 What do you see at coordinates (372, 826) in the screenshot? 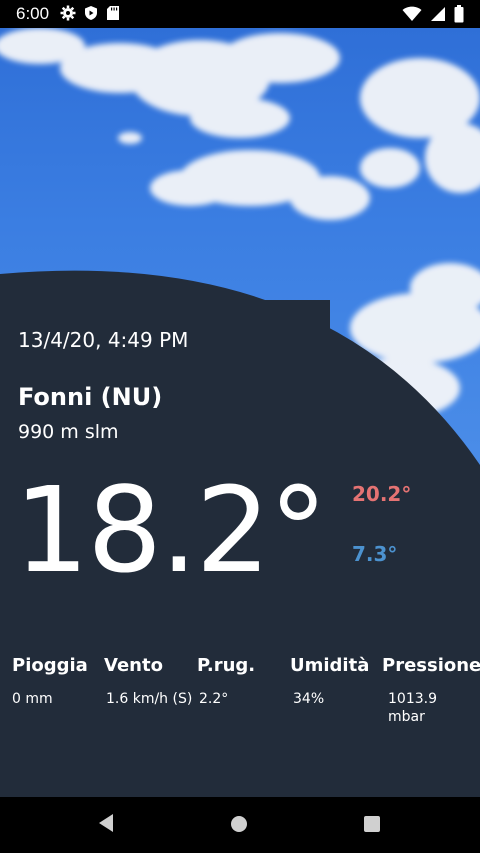
I see `recents-icon` at bounding box center [372, 826].